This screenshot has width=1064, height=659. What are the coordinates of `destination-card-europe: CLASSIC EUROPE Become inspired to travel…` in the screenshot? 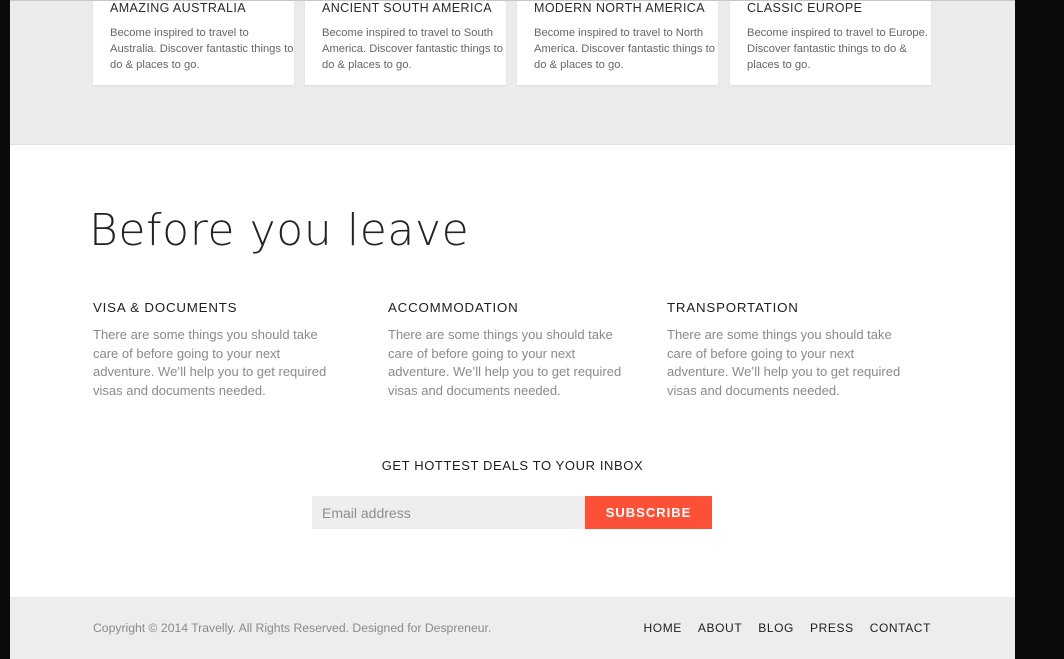 It's located at (830, 43).